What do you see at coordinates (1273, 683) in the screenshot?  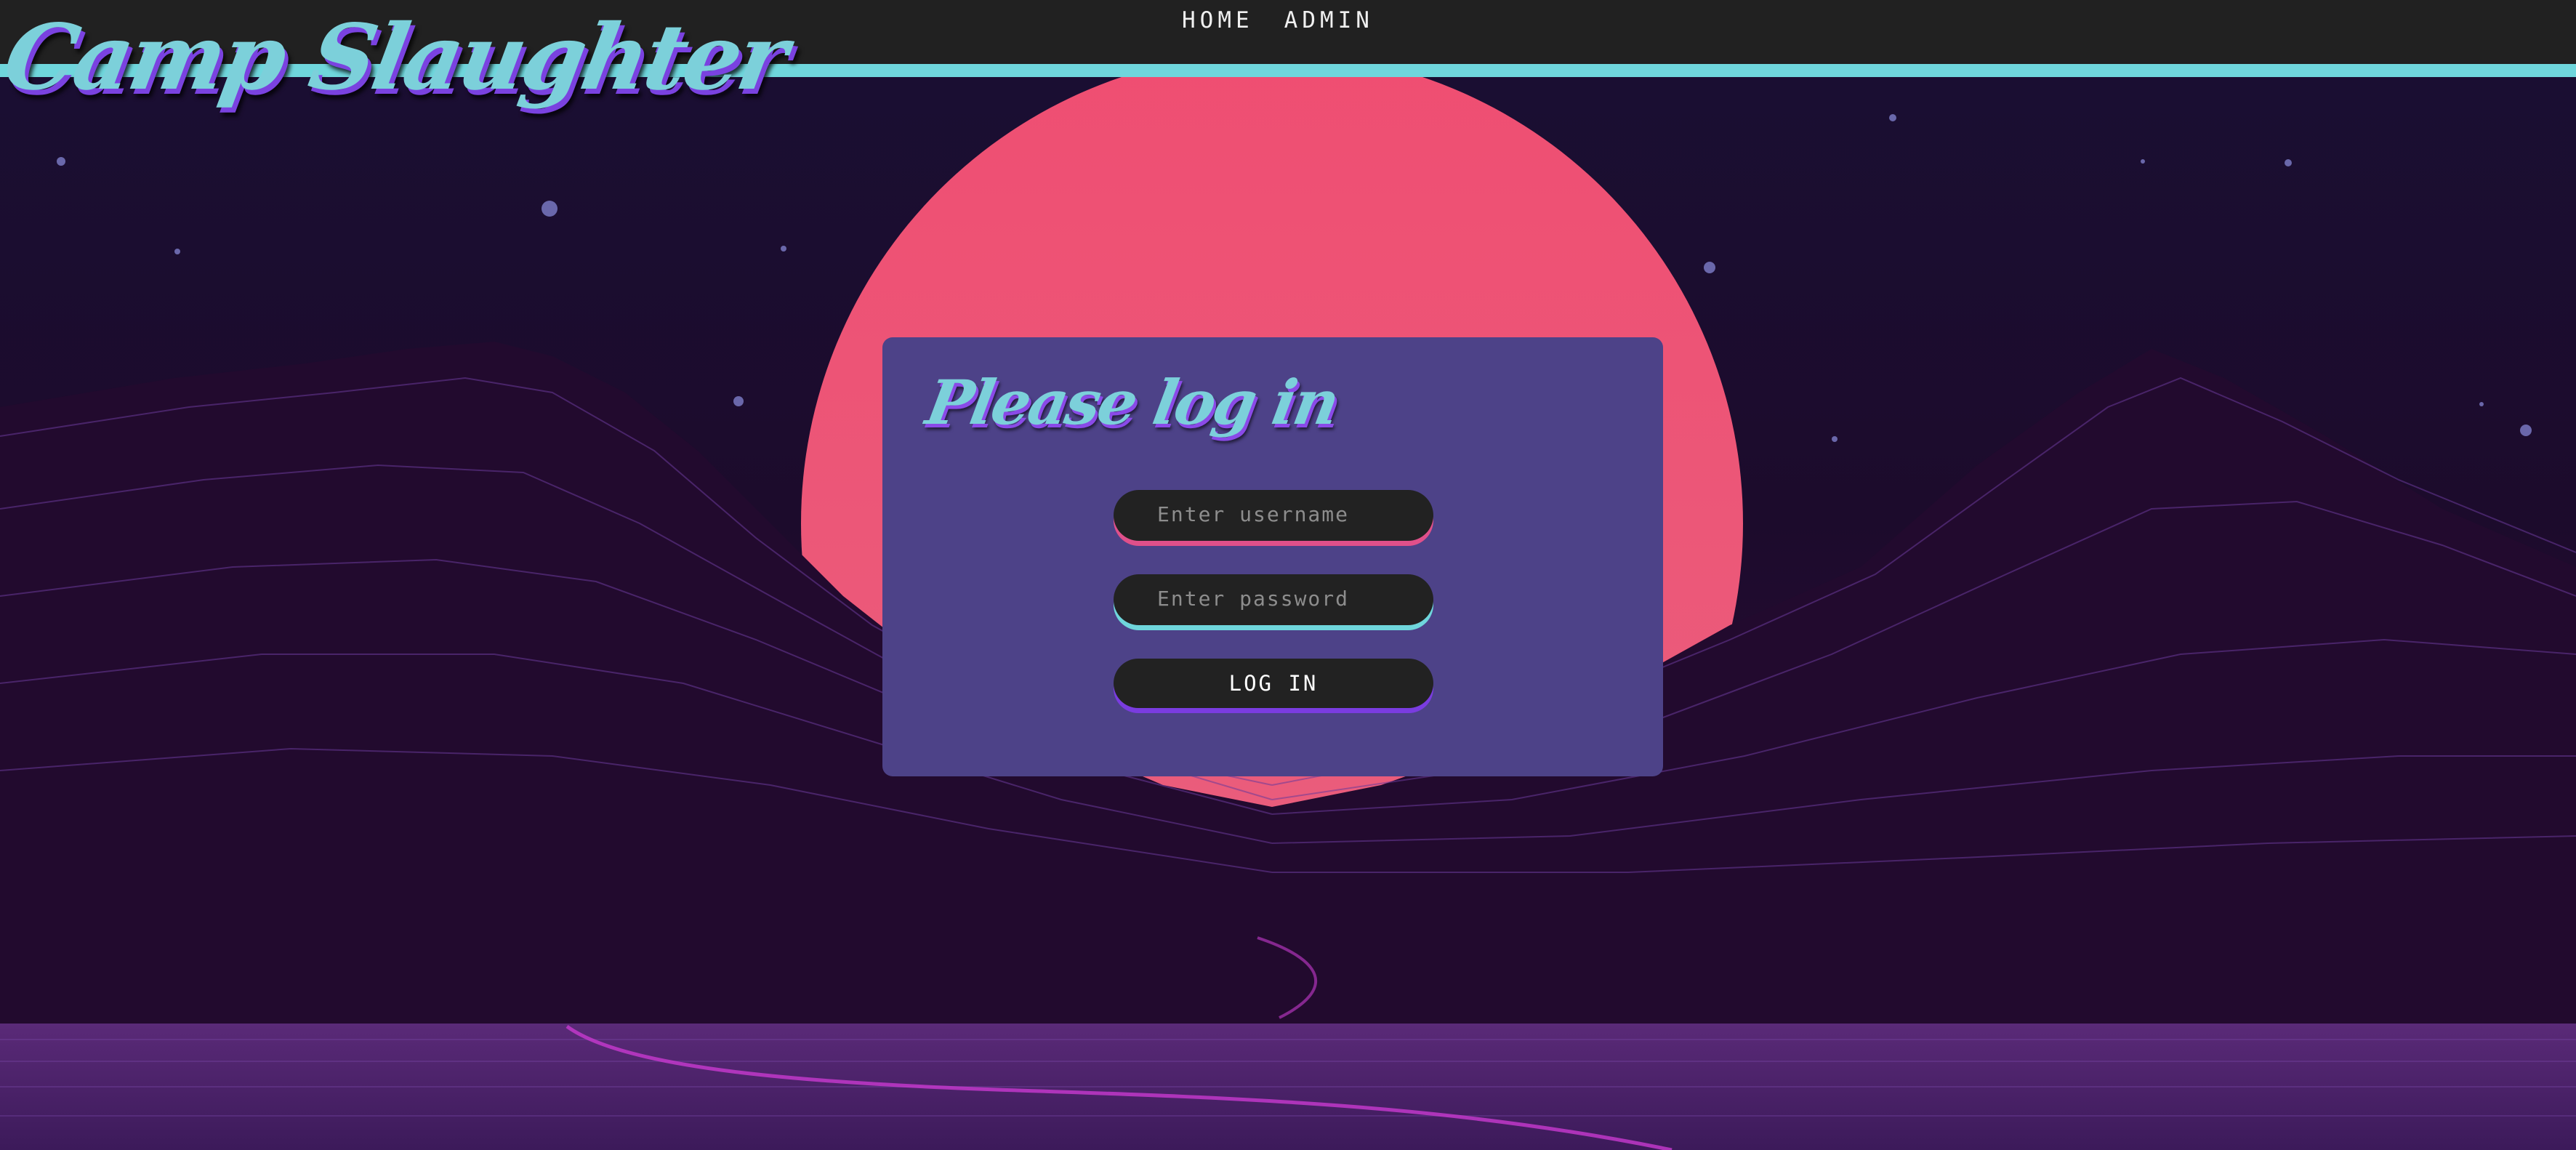 I see `login-button: LOG IN` at bounding box center [1273, 683].